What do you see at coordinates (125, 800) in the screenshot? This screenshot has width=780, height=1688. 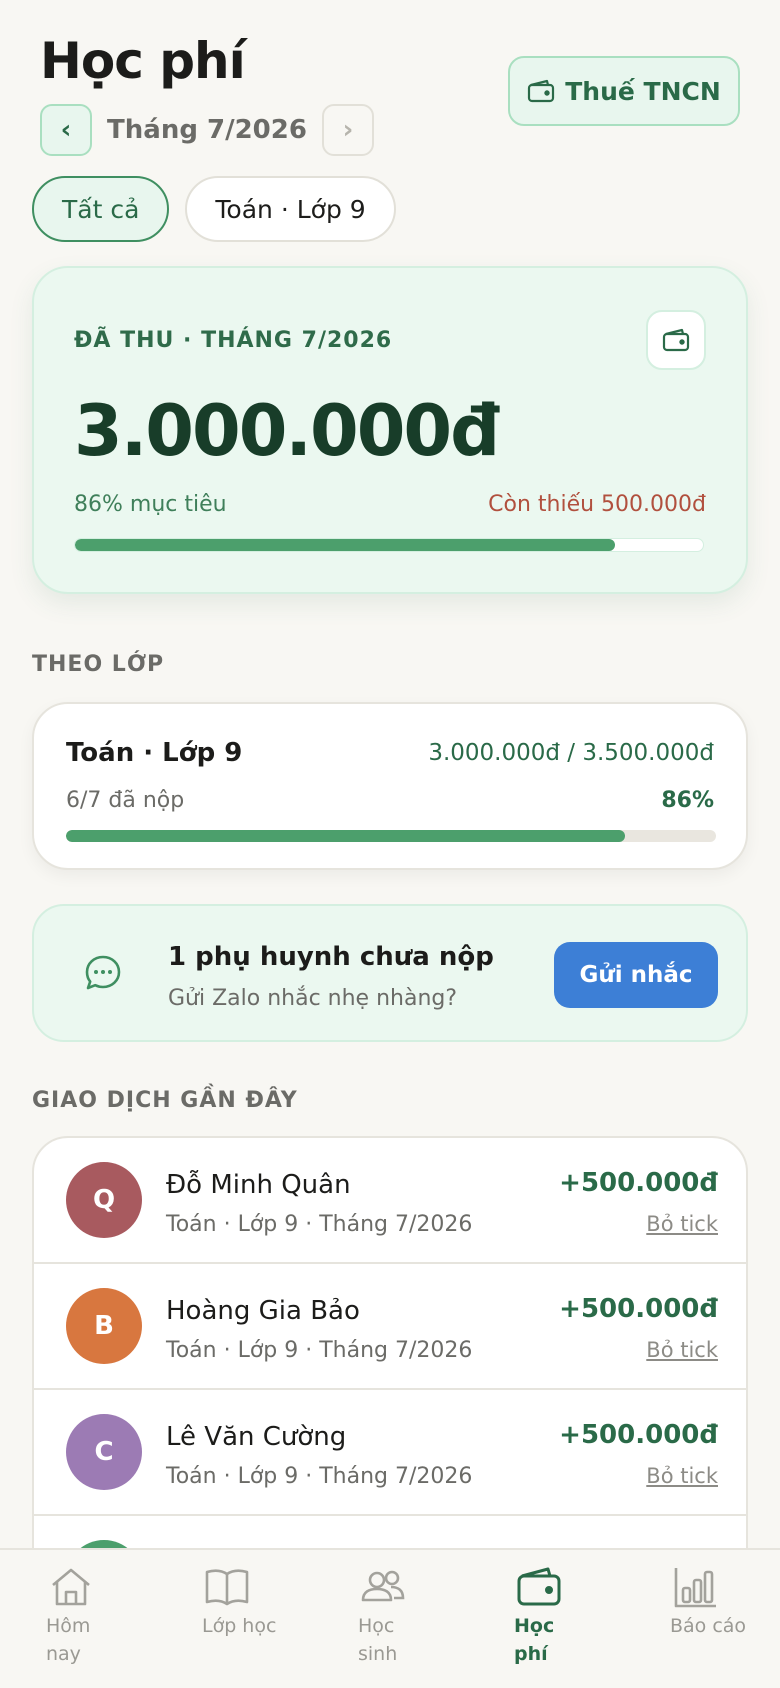 I see `class-paid-count: 6/7 đã nộp` at bounding box center [125, 800].